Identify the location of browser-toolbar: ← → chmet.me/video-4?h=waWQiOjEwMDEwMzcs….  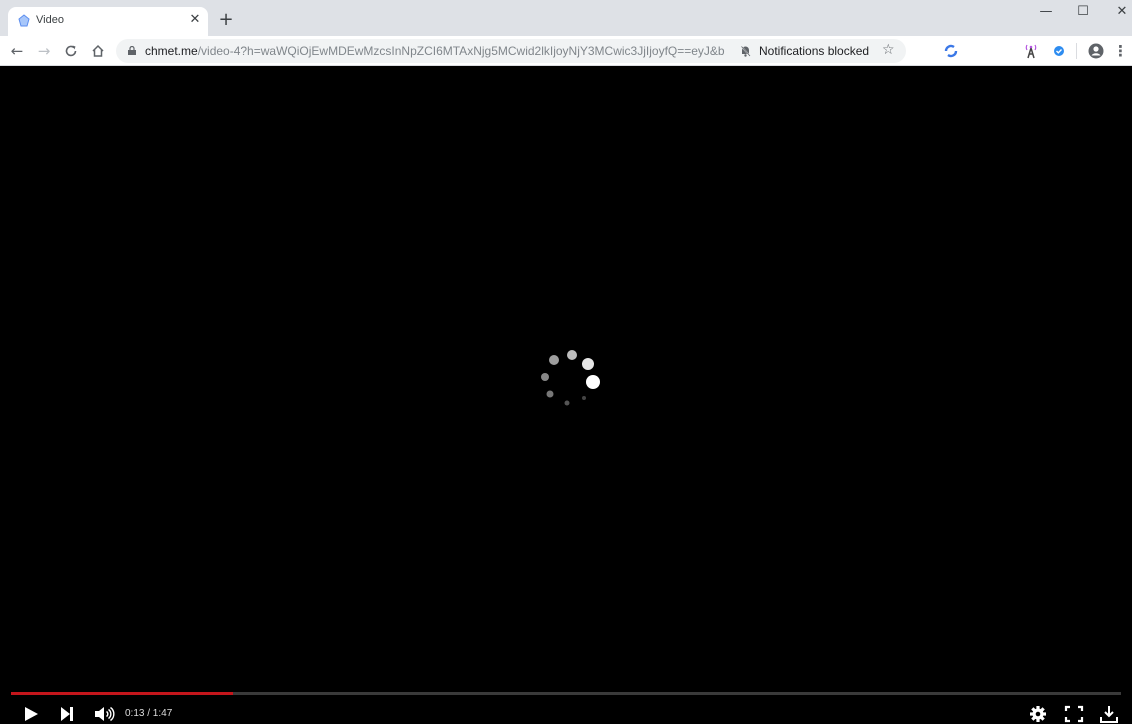
(566, 51).